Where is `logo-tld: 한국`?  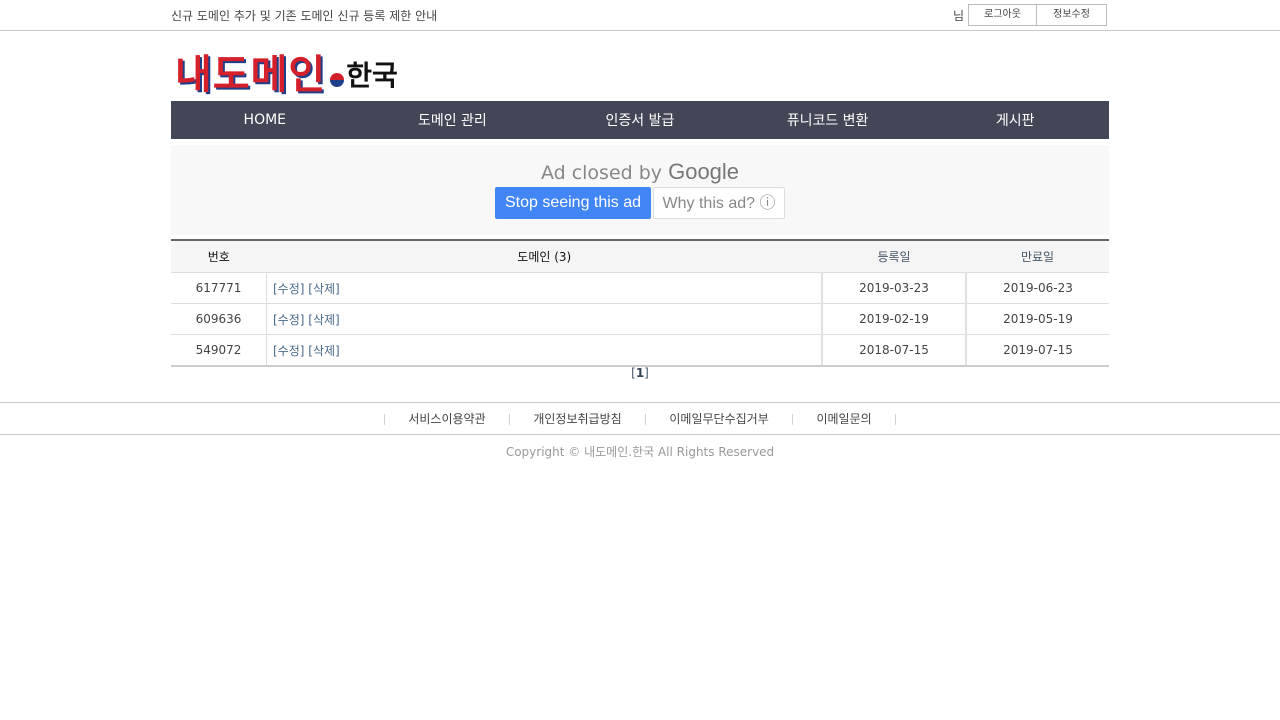 logo-tld: 한국 is located at coordinates (372, 75).